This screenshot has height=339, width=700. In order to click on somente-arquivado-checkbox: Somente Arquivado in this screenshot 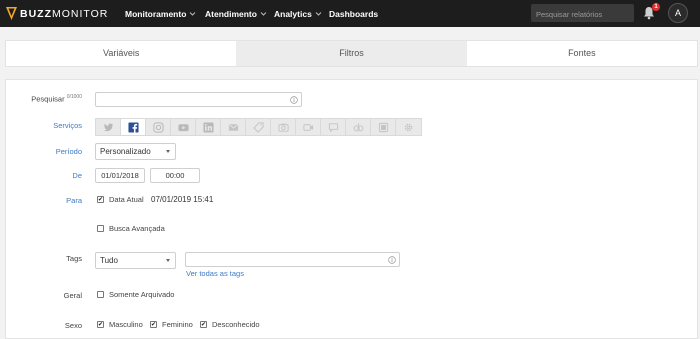, I will do `click(135, 294)`.